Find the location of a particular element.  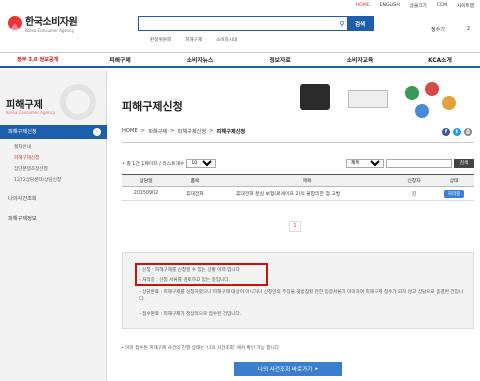

notice-line: - 접수완료 : 피해구제가 정상적으로 접수된 건입니다. is located at coordinates (190, 314).